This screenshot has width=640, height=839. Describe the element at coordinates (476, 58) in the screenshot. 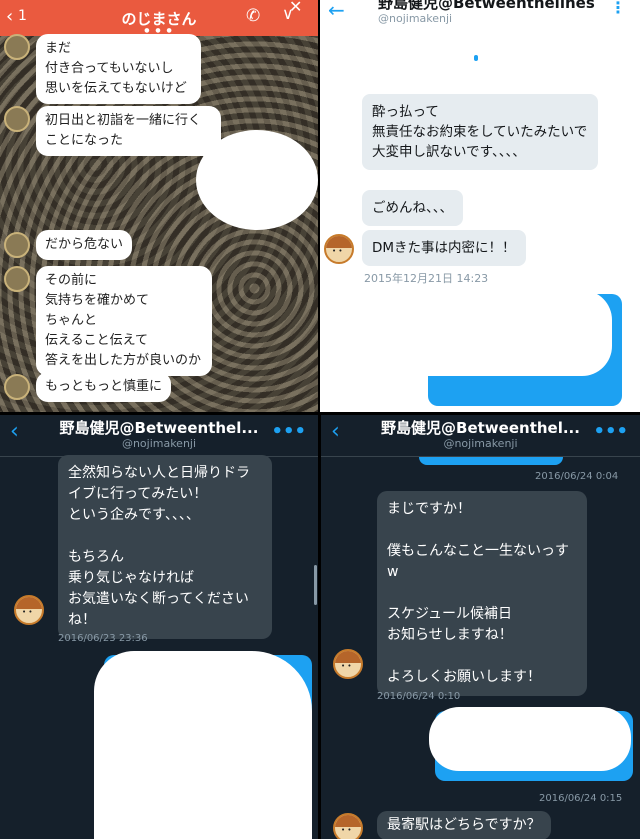

I see `loading-indicator` at that location.